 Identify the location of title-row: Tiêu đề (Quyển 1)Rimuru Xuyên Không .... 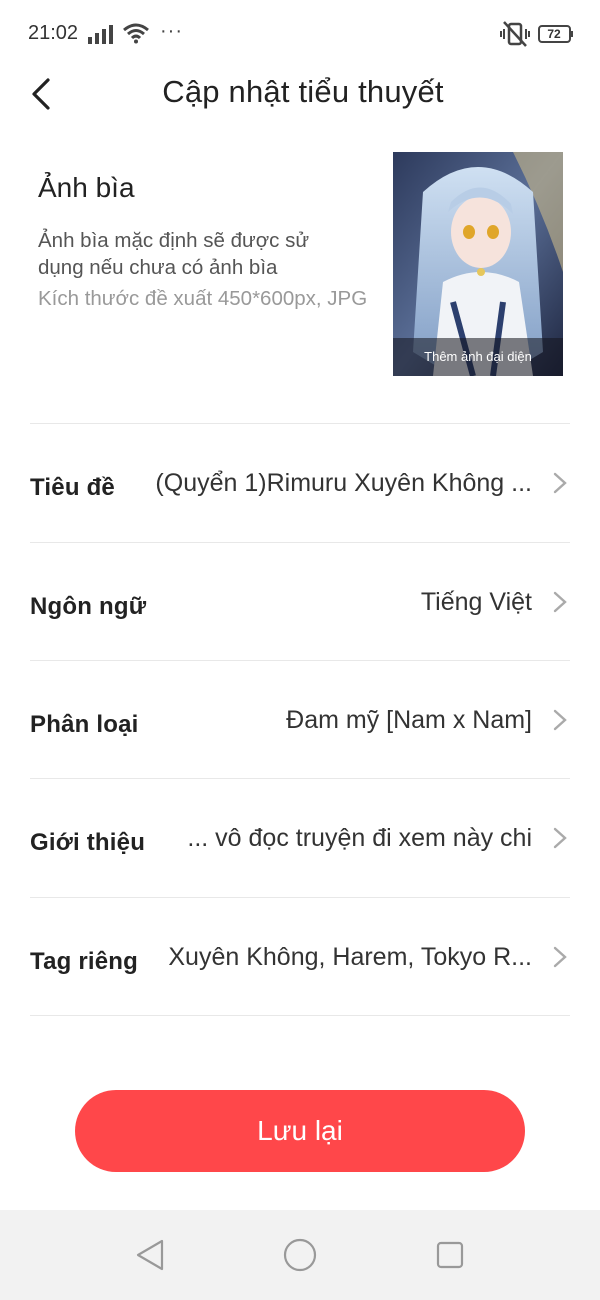
(300, 483).